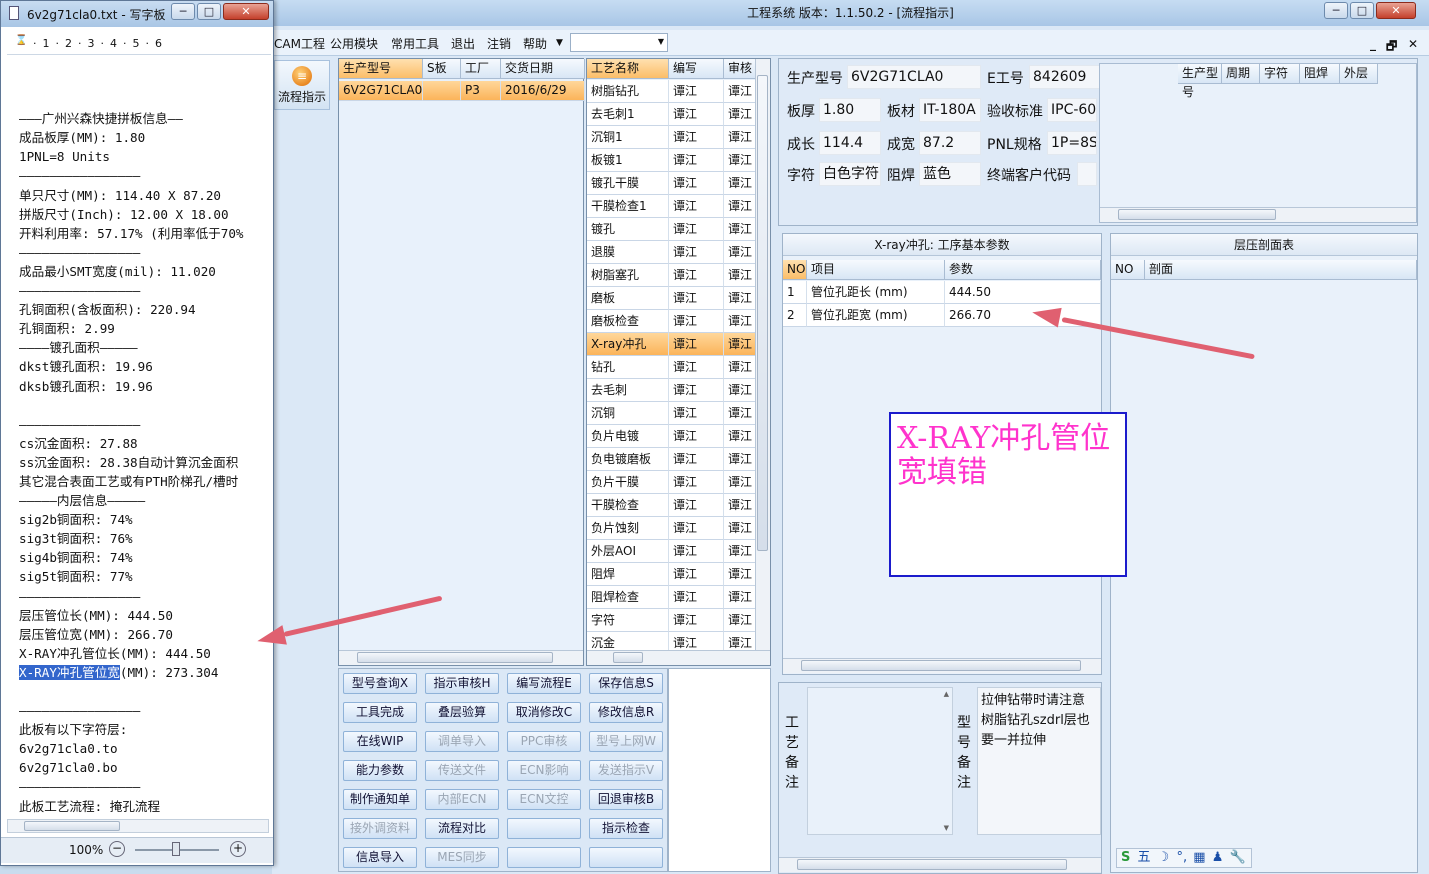 This screenshot has height=874, width=1429. I want to click on material-field: IT-180A, so click(950, 110).